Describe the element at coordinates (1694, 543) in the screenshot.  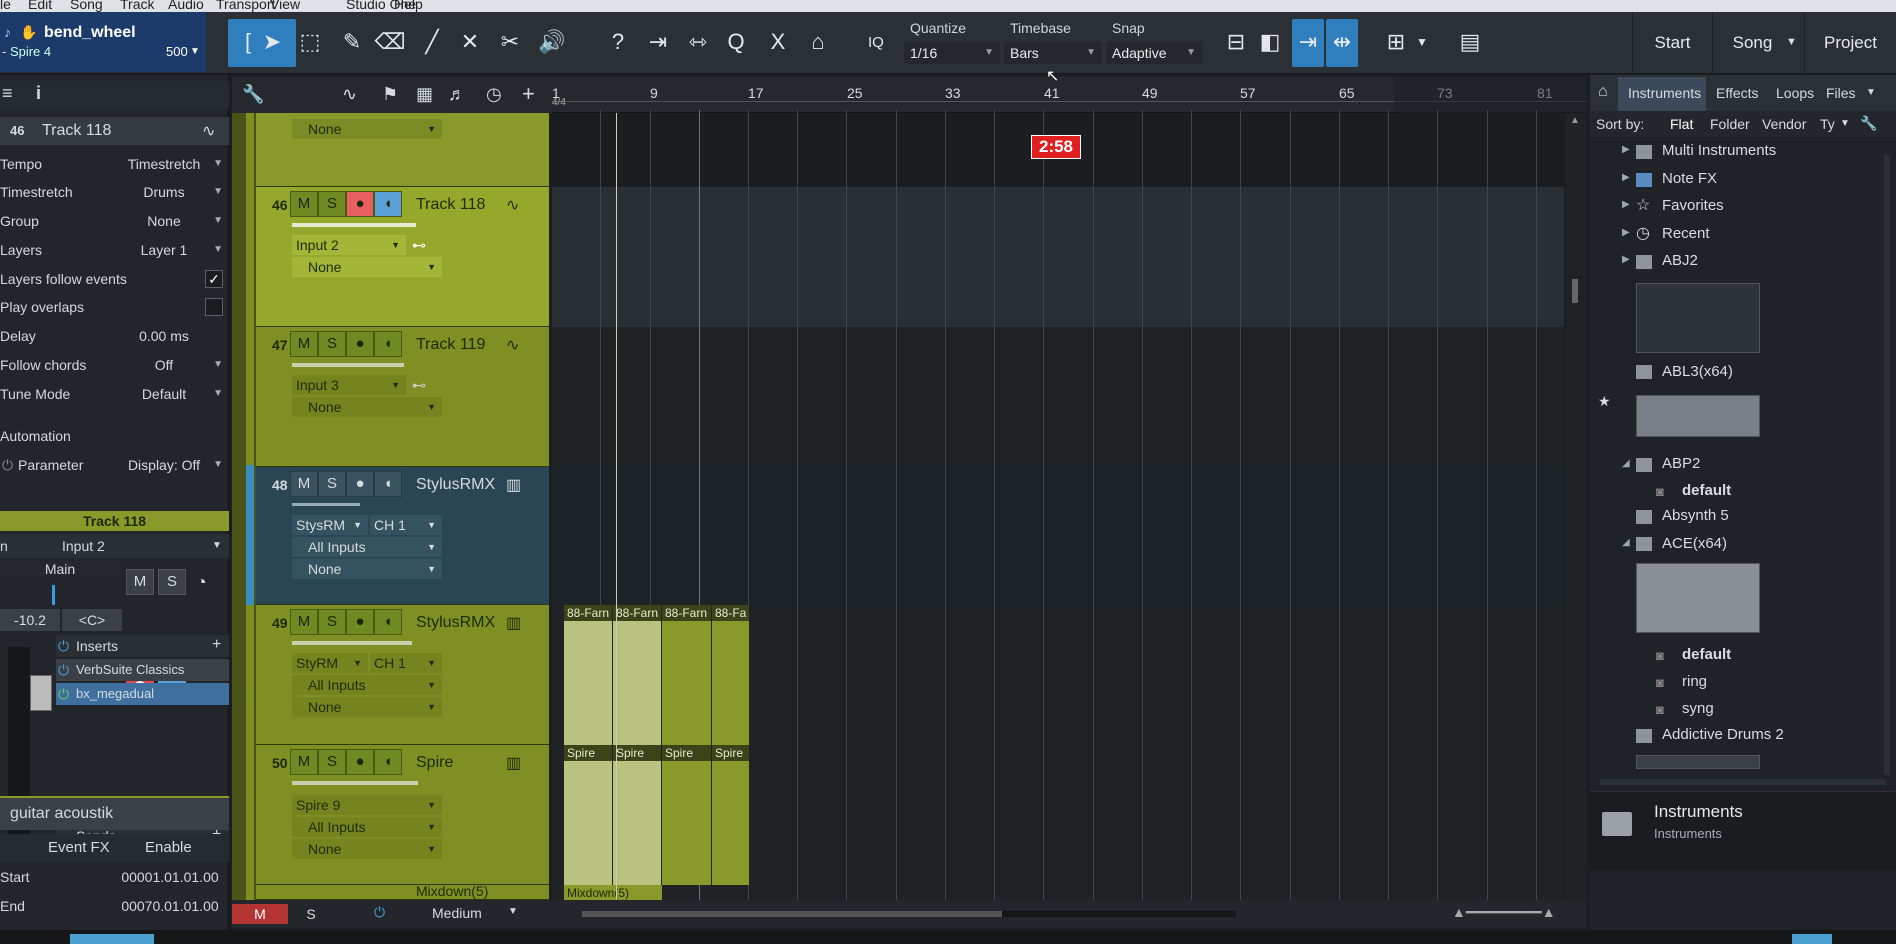
I see `browser-item: ACE(x64)` at that location.